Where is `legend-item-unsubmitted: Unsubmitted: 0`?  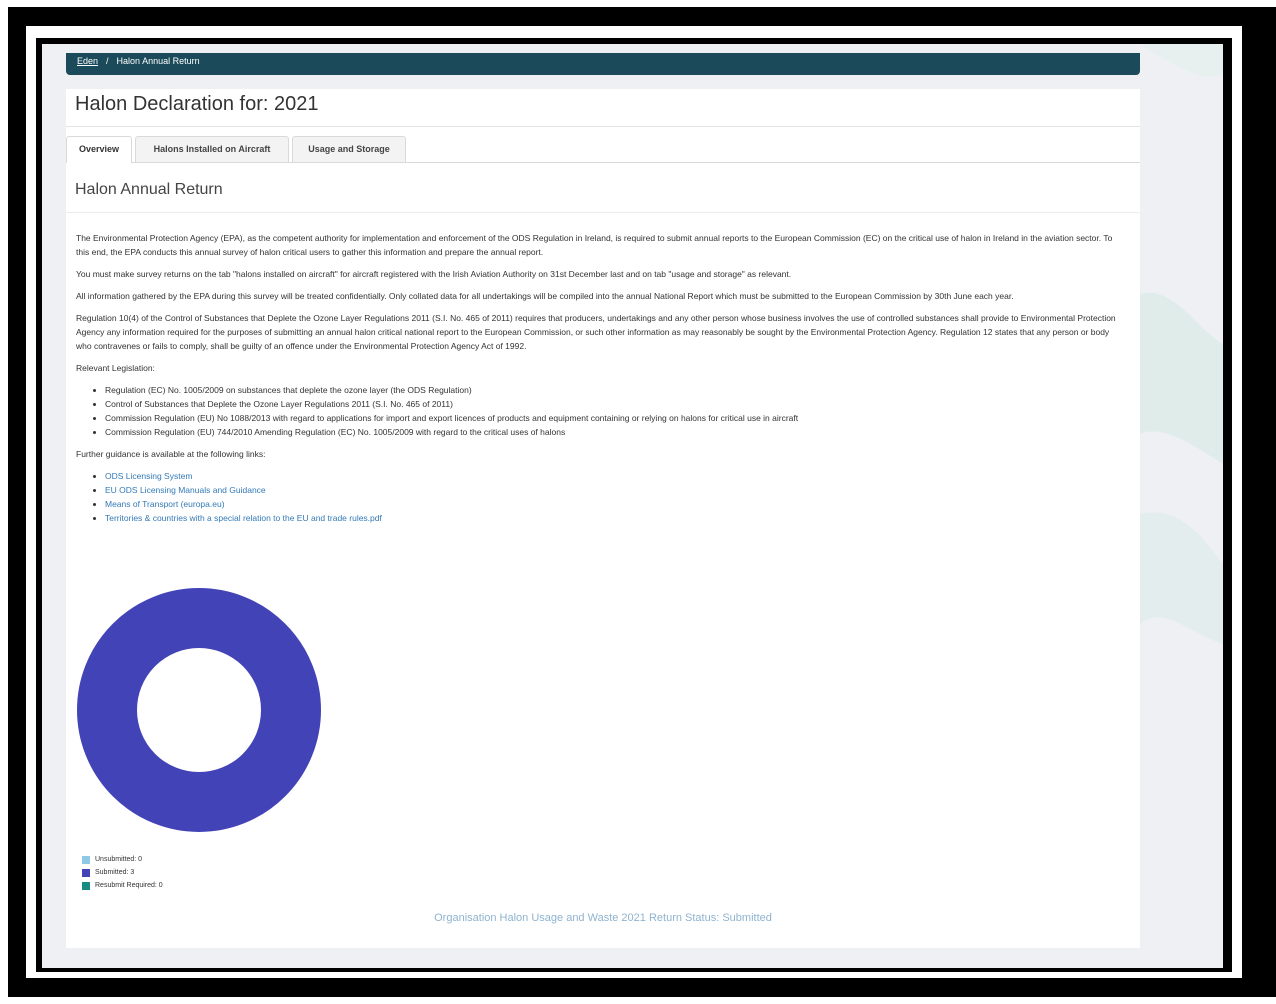 legend-item-unsubmitted: Unsubmitted: 0 is located at coordinates (122, 859).